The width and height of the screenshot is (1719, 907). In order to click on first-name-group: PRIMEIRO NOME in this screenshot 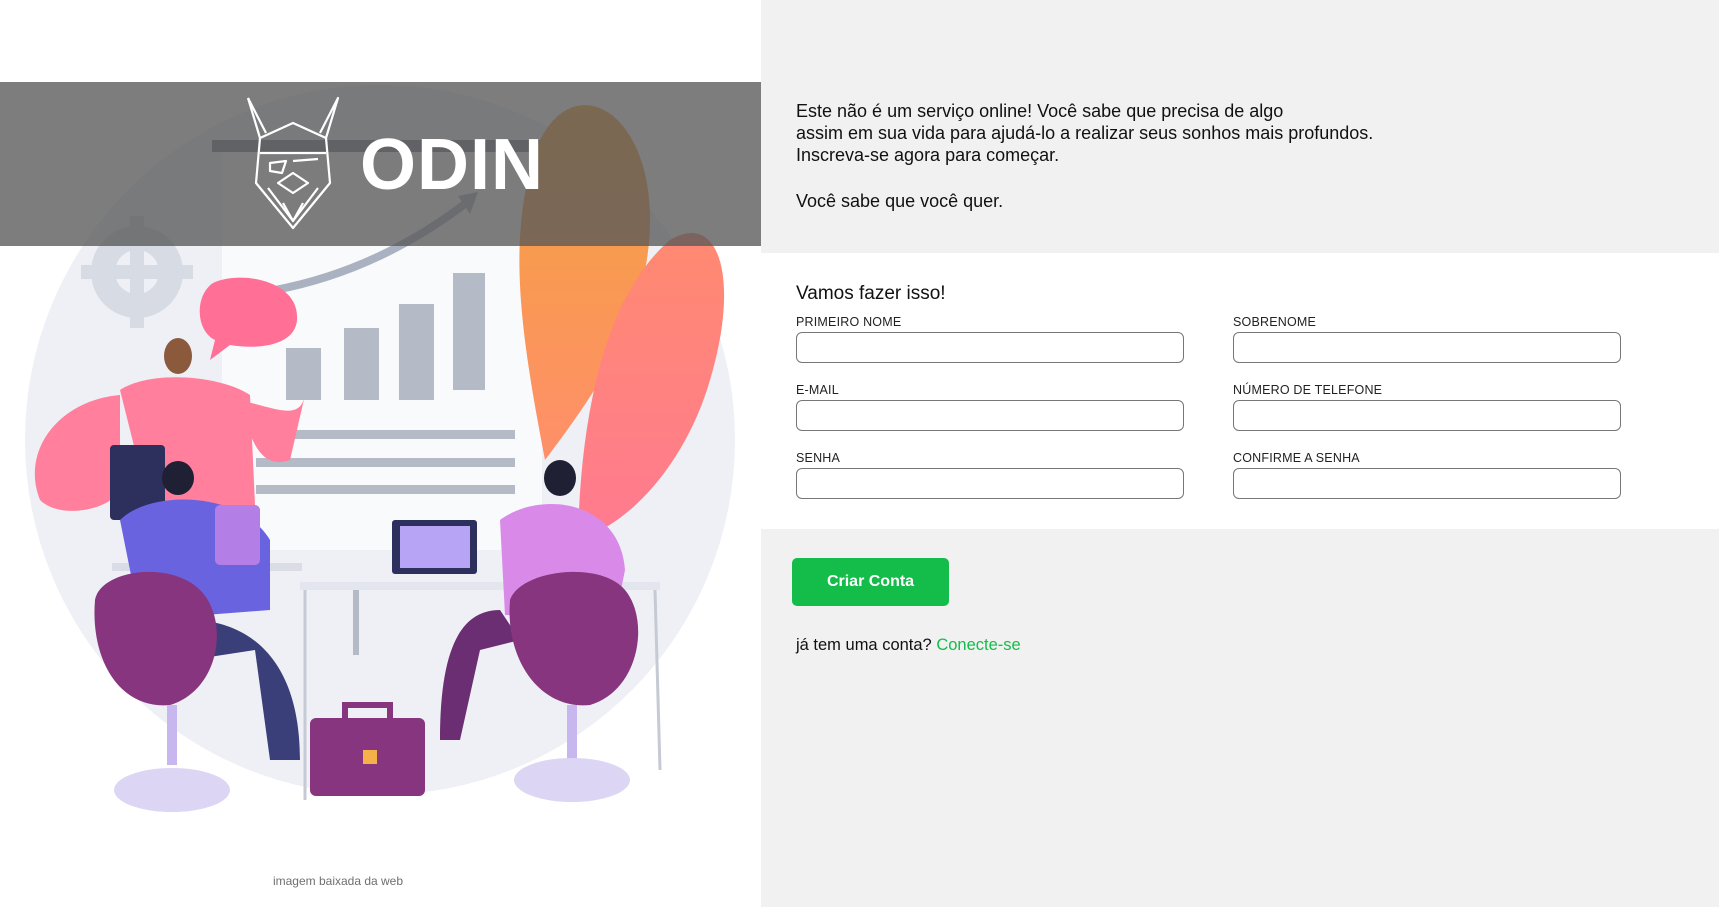, I will do `click(991, 339)`.